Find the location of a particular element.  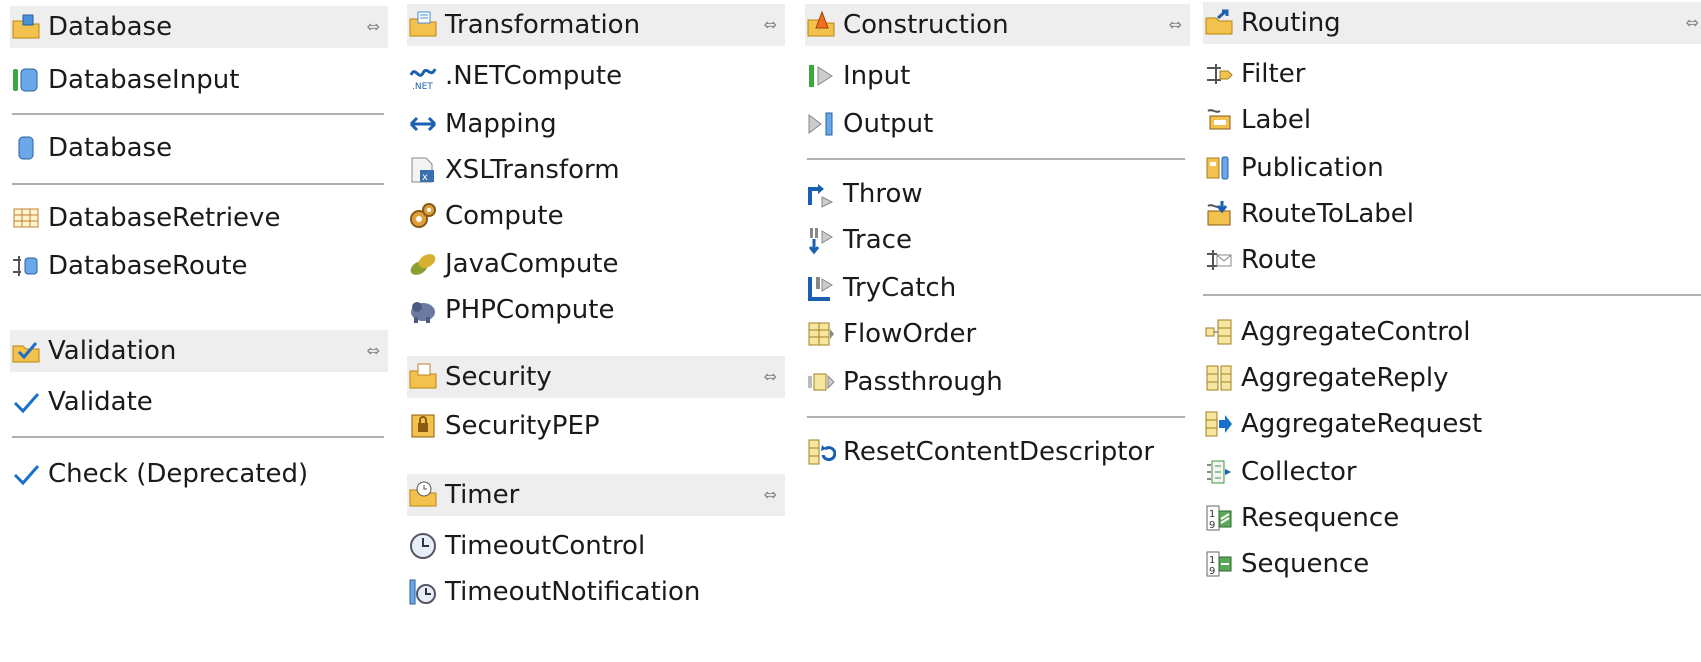

item-label: .NETCompute is located at coordinates (534, 76).